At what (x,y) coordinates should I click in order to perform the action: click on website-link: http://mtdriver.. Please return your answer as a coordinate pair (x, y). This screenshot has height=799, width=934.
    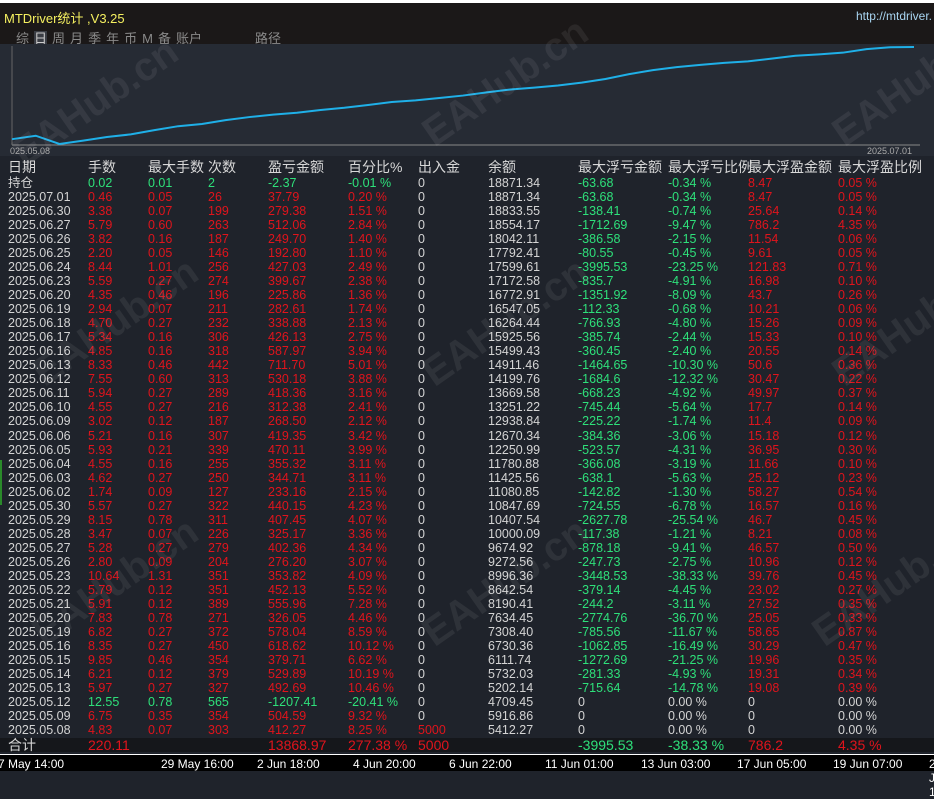
    Looking at the image, I should click on (894, 16).